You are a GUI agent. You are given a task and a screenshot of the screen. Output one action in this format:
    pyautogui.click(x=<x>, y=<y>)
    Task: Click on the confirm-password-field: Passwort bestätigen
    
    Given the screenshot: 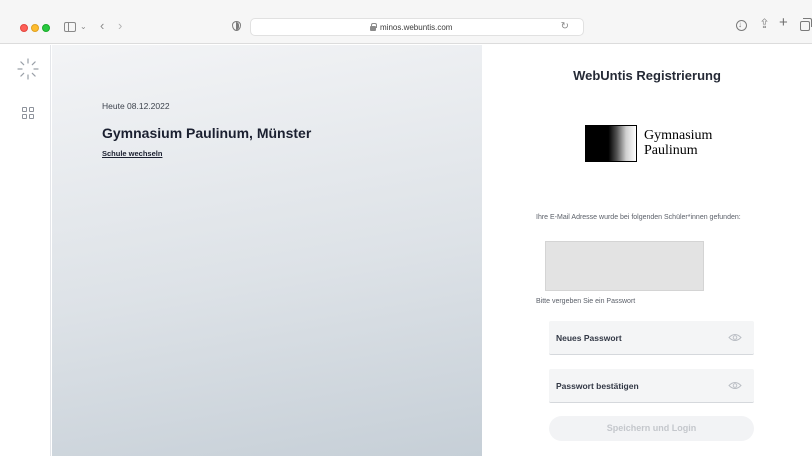 What is the action you would take?
    pyautogui.click(x=651, y=386)
    